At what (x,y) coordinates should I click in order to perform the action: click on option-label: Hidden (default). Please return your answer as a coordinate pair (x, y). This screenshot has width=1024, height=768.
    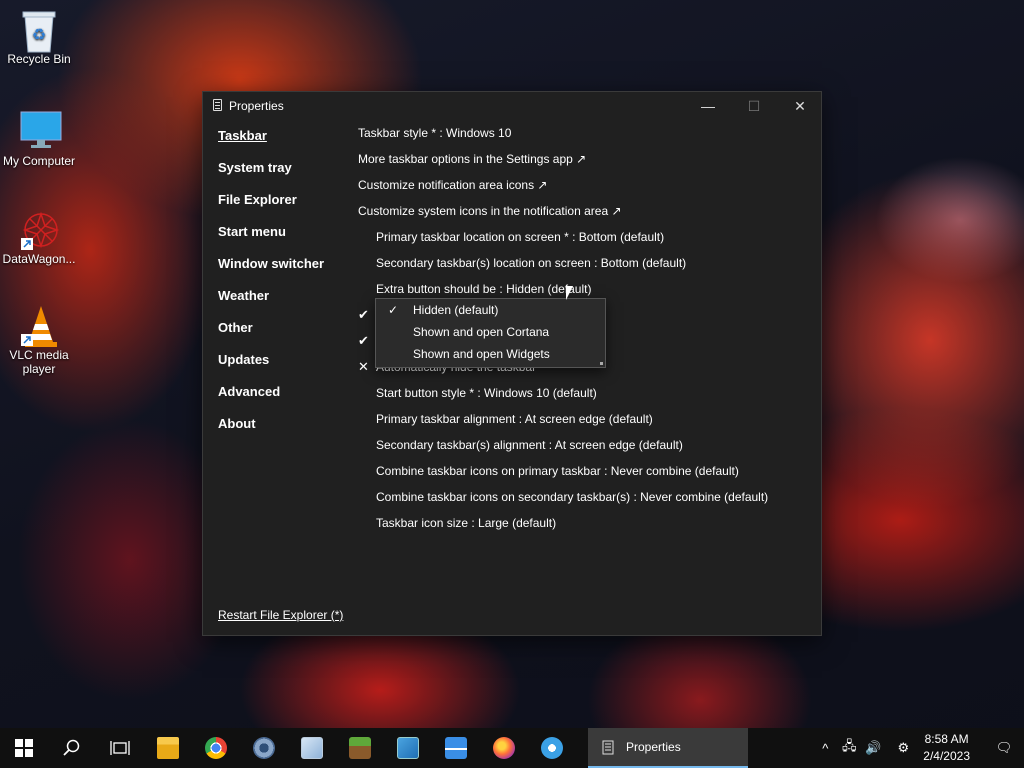
    Looking at the image, I should click on (456, 310).